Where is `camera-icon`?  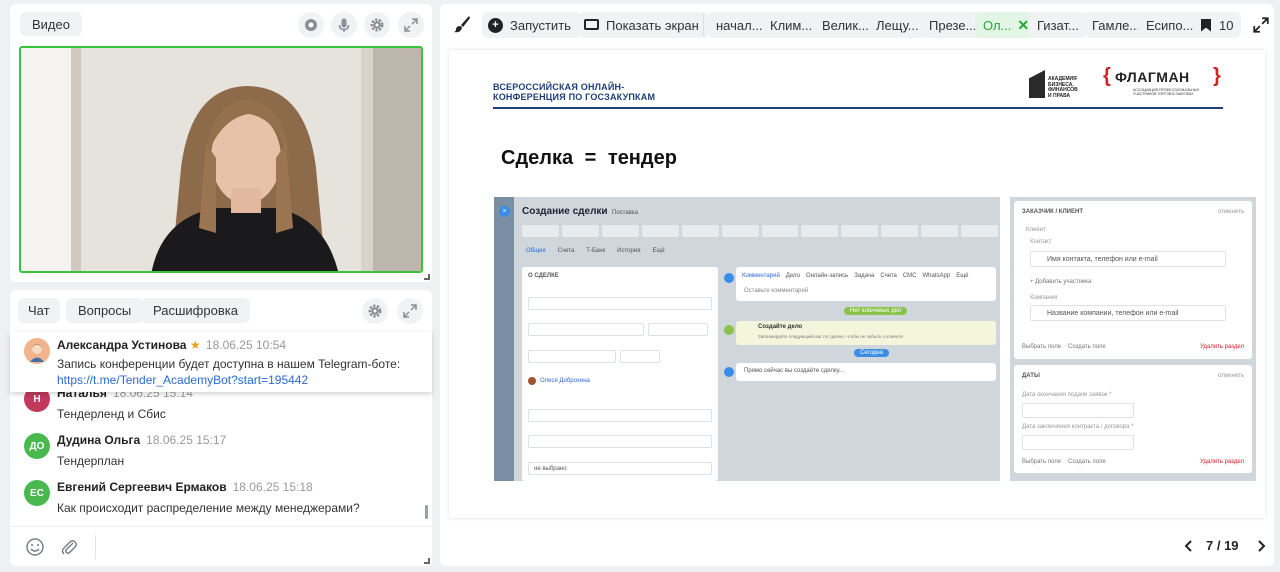
camera-icon is located at coordinates (311, 25).